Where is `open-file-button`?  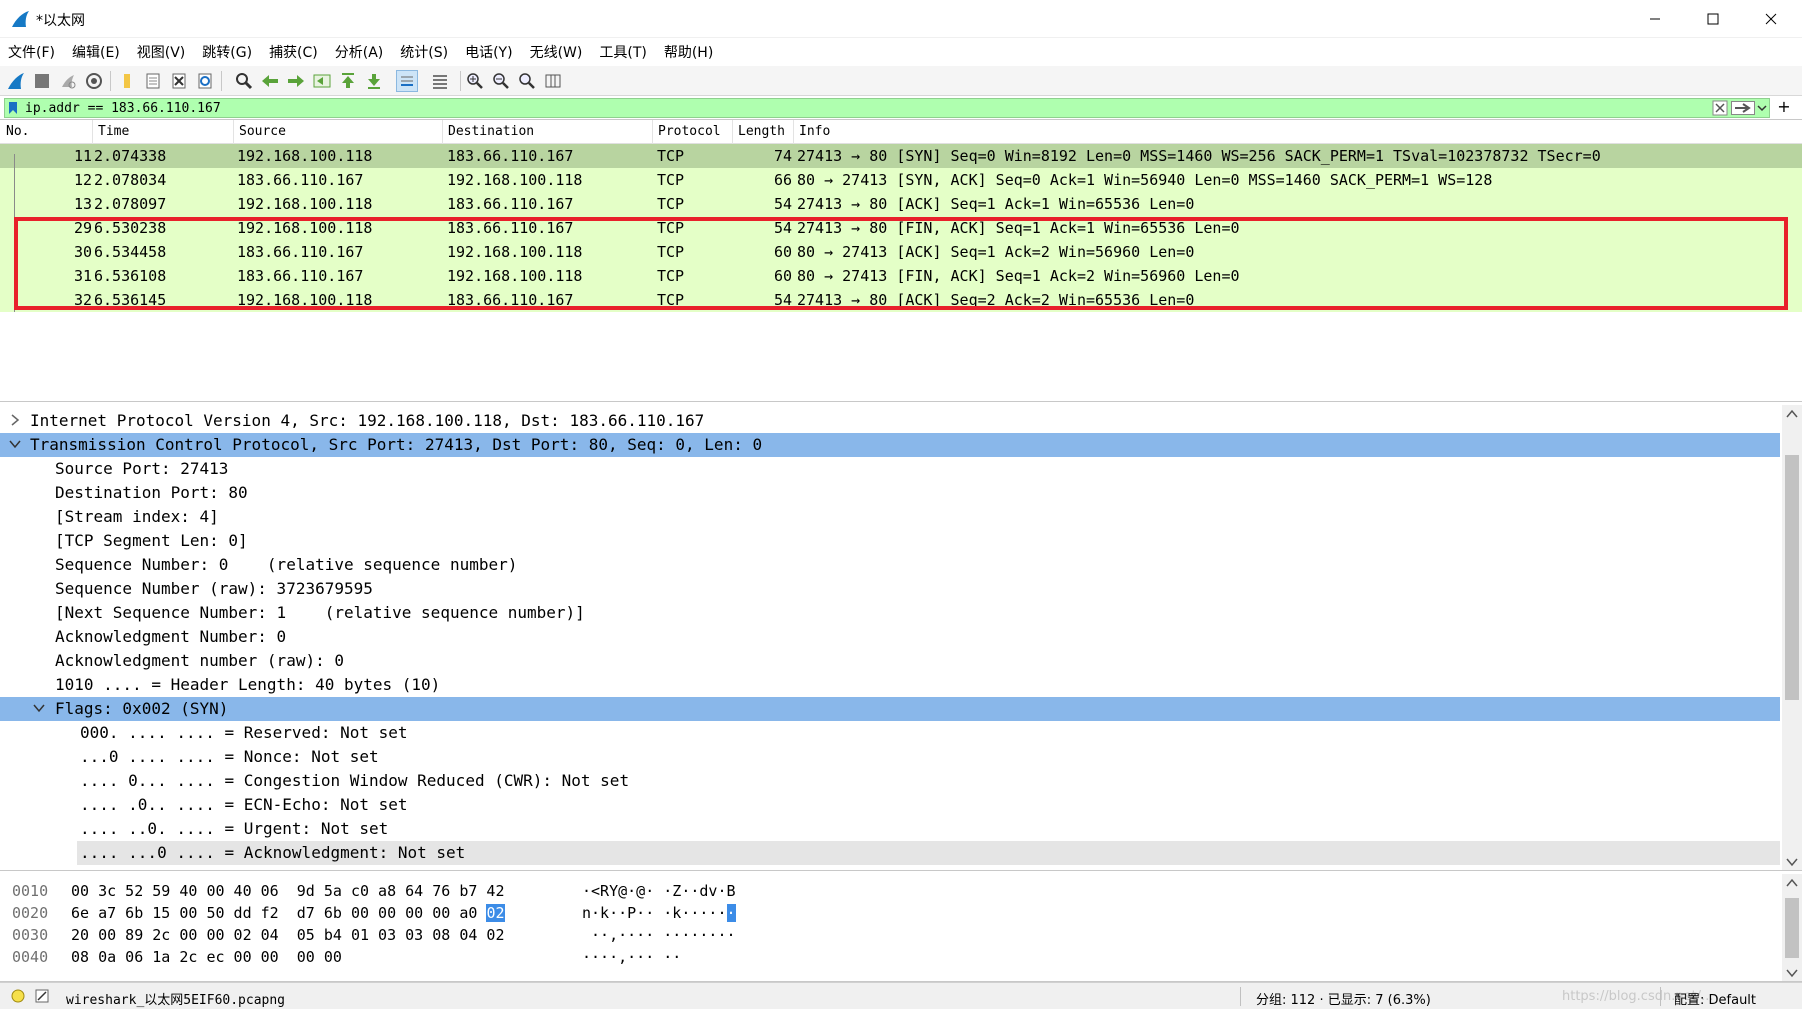
open-file-button is located at coordinates (127, 81).